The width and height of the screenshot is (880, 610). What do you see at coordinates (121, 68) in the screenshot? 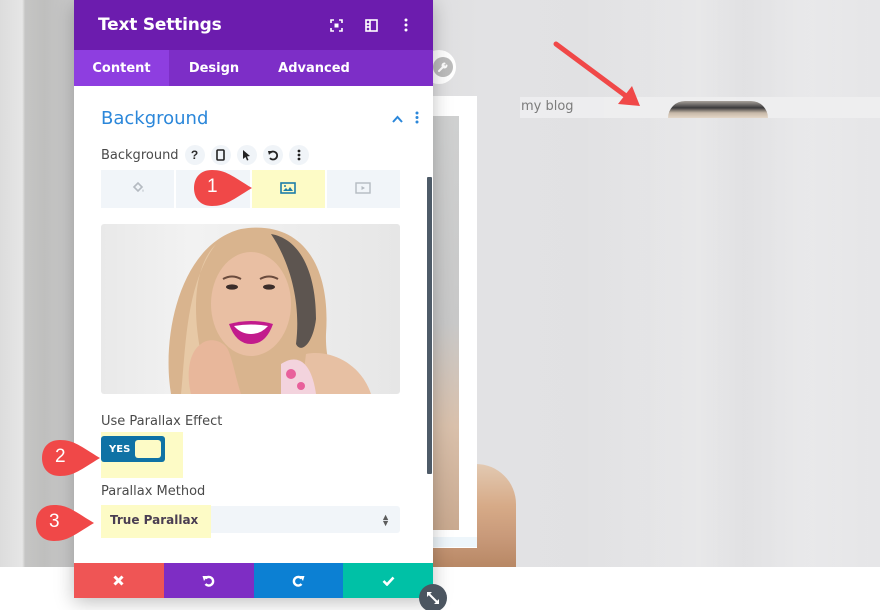
I see `tab-content: Content` at bounding box center [121, 68].